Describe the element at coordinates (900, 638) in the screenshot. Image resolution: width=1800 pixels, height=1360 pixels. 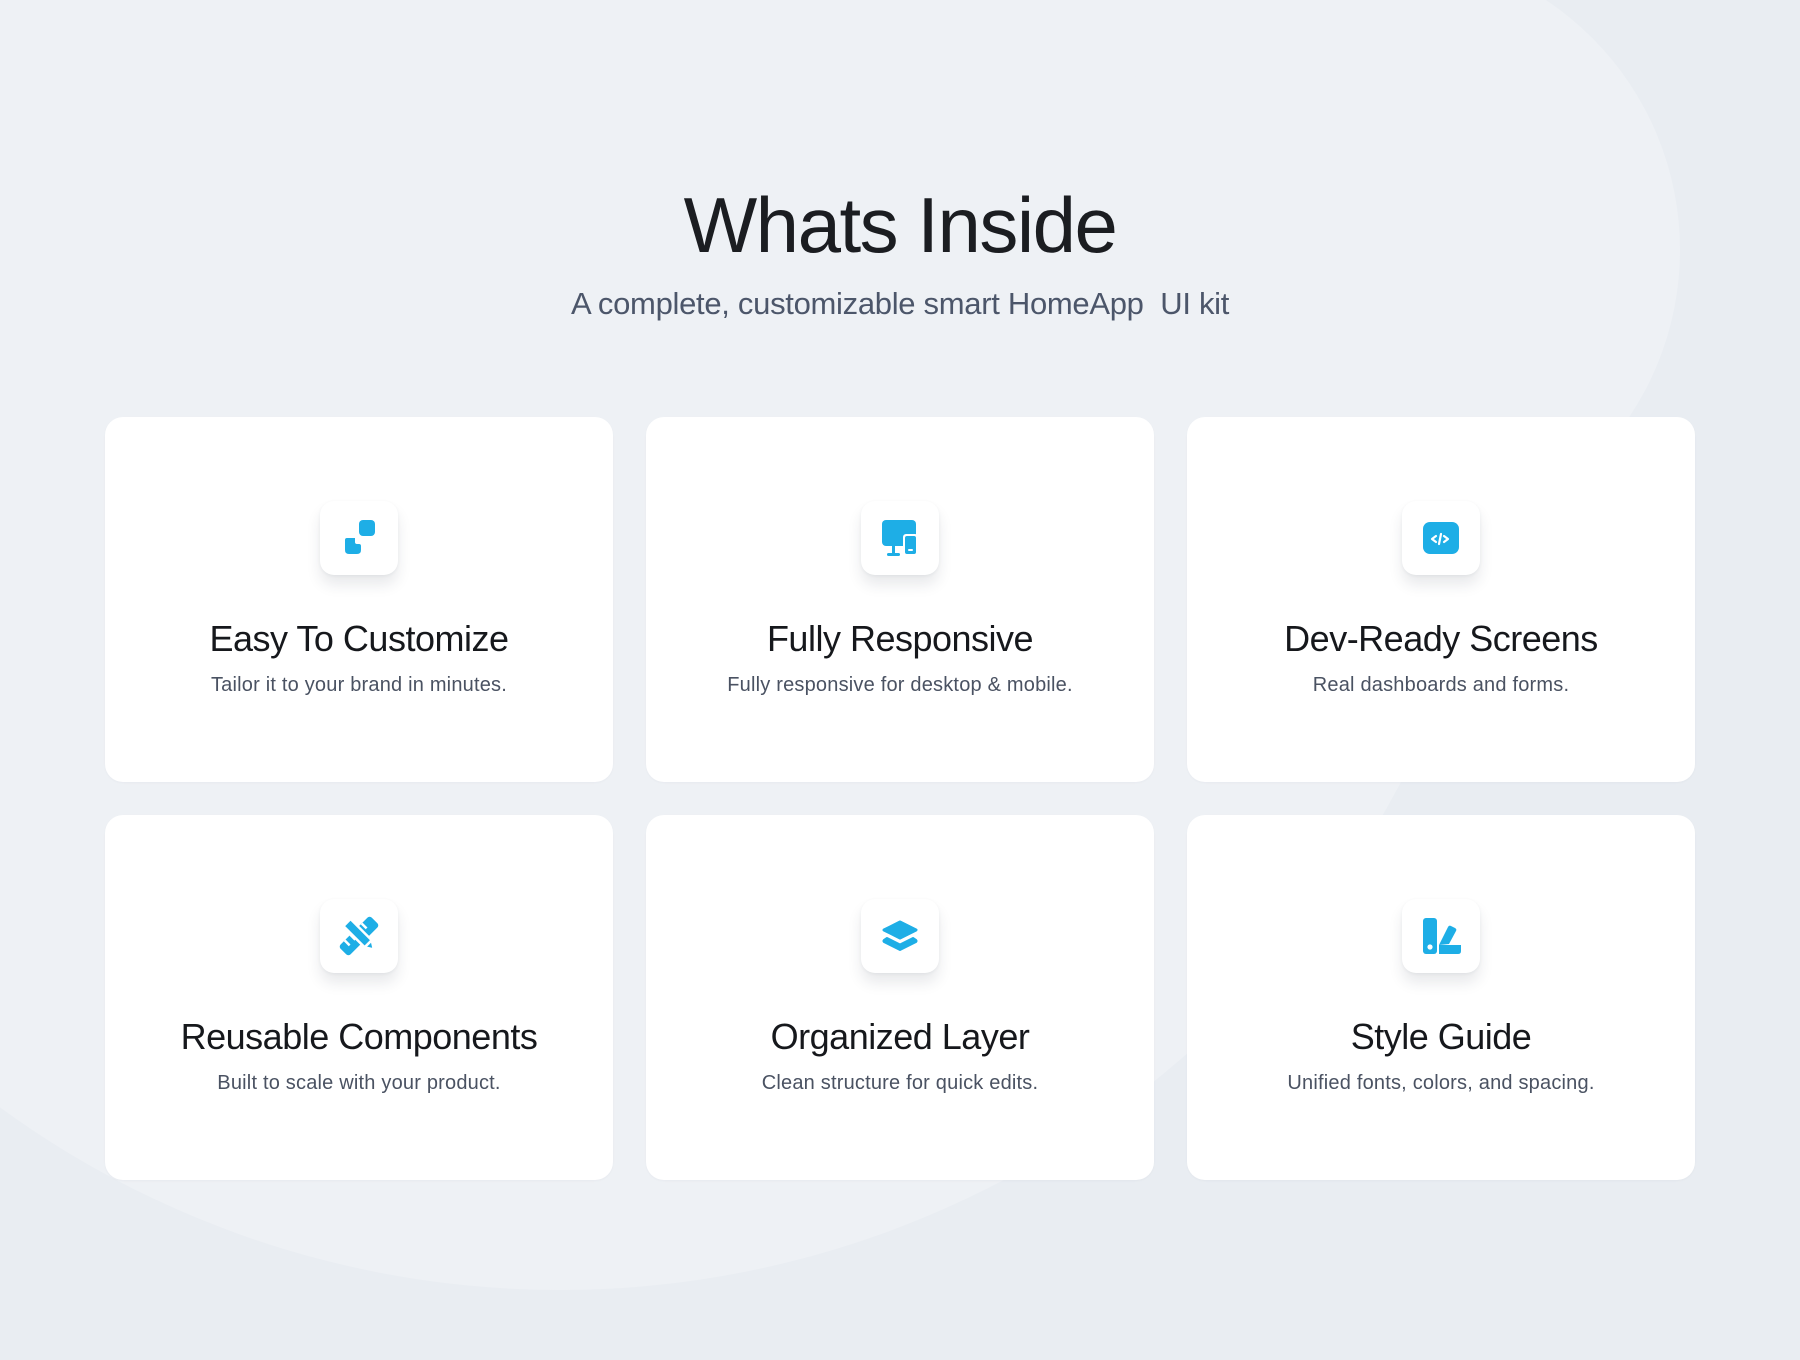
I see `feature-title: Fully Responsive` at that location.